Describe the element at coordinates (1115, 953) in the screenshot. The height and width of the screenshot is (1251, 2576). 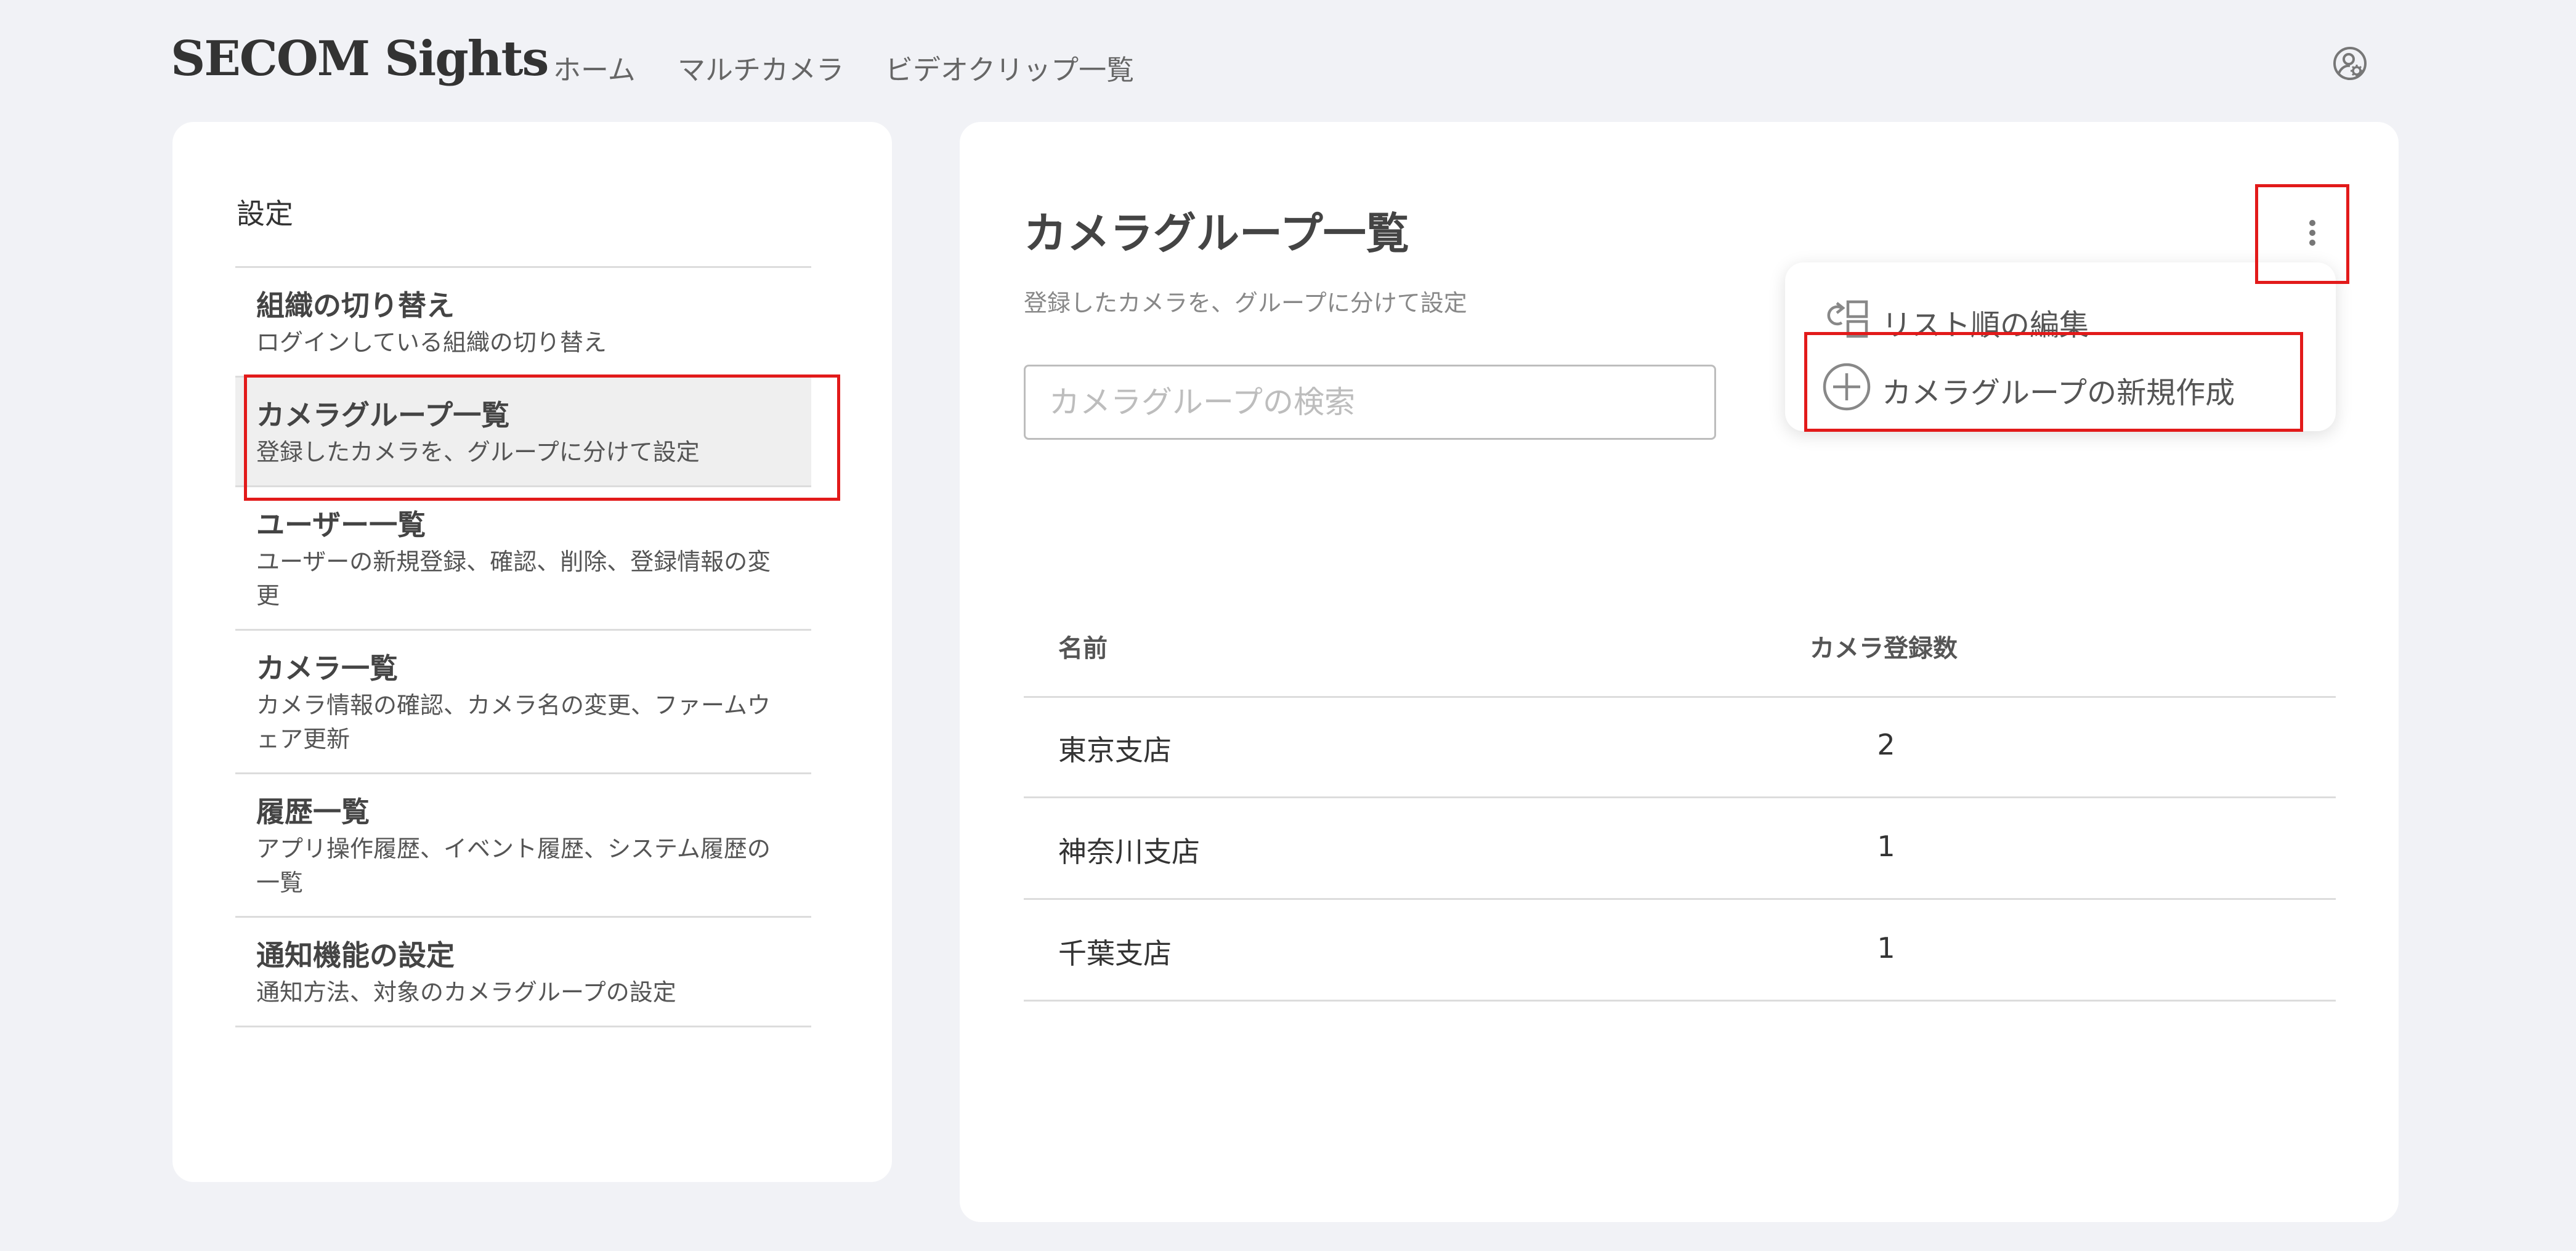
I see `group-name: 千葉支店` at that location.